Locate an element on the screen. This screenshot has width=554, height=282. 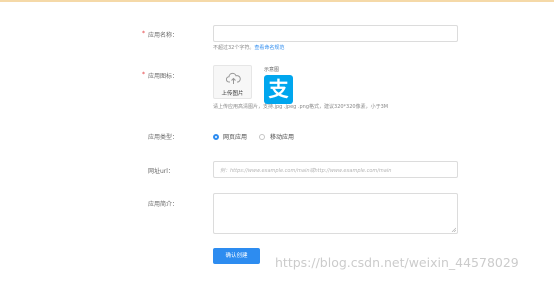
cloud-upload-icon is located at coordinates (233, 78).